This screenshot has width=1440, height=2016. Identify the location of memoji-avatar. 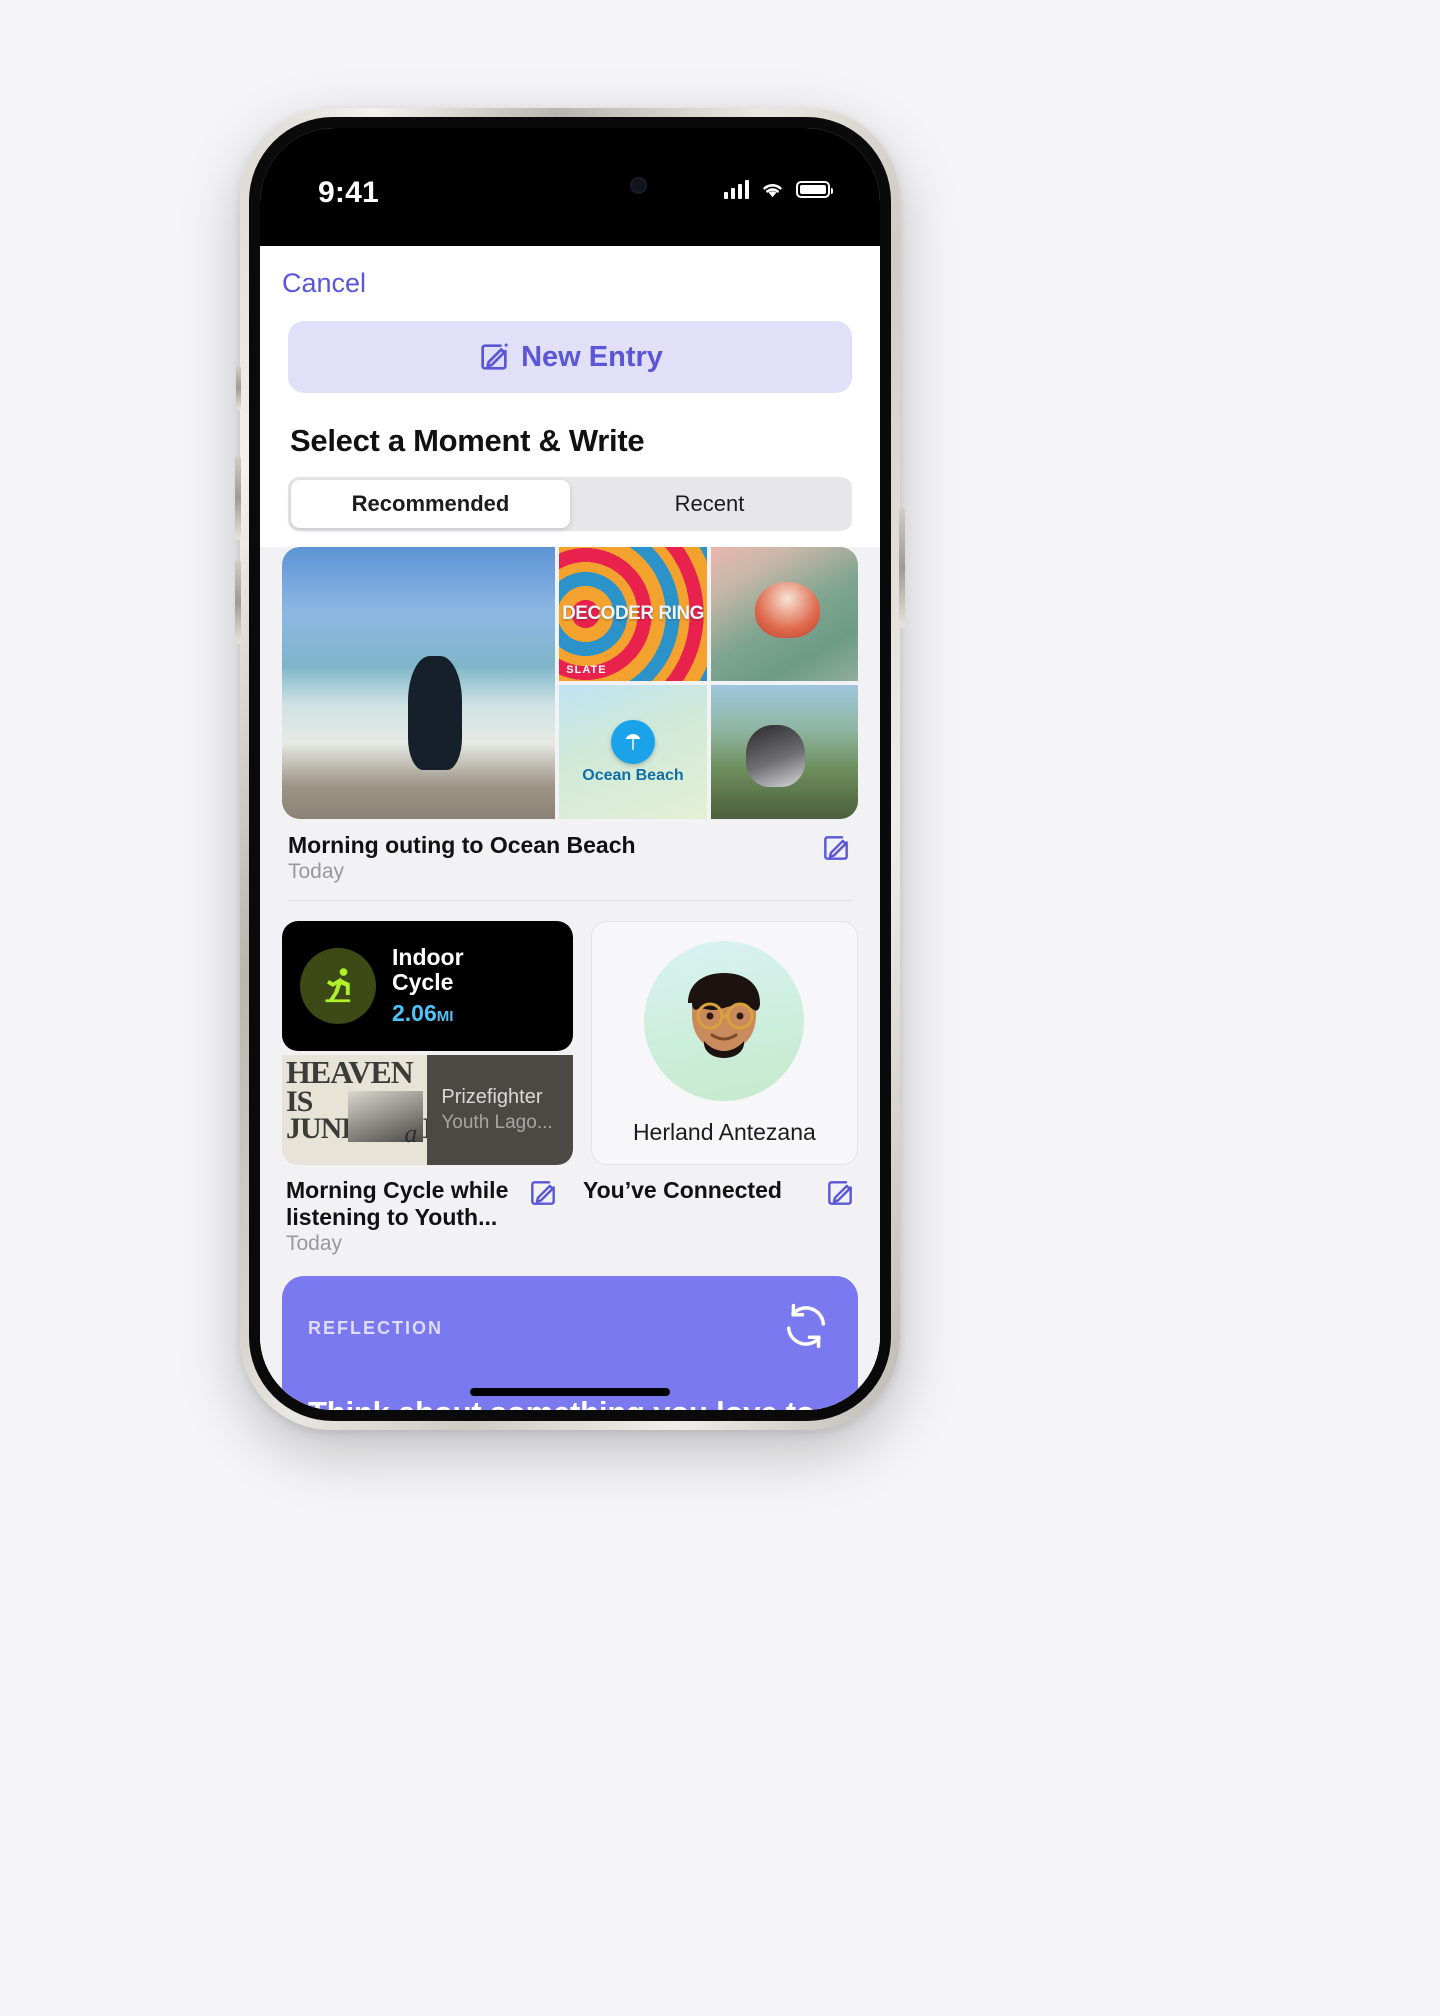
(724, 1020).